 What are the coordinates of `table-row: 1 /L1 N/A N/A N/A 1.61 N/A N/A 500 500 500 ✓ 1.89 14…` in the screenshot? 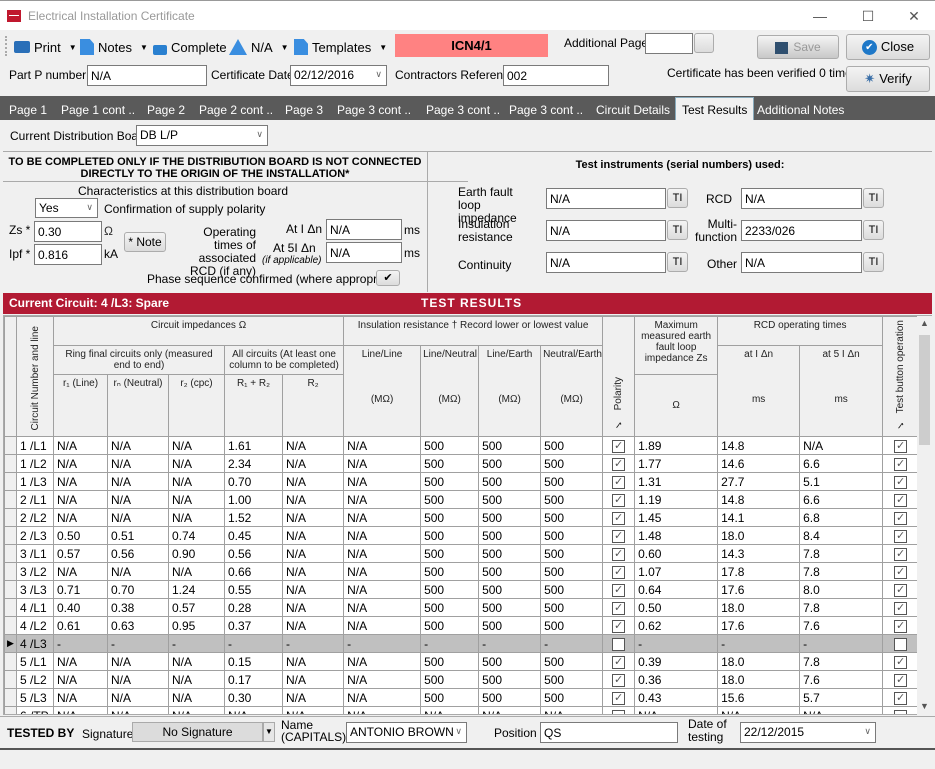 It's located at (462, 445).